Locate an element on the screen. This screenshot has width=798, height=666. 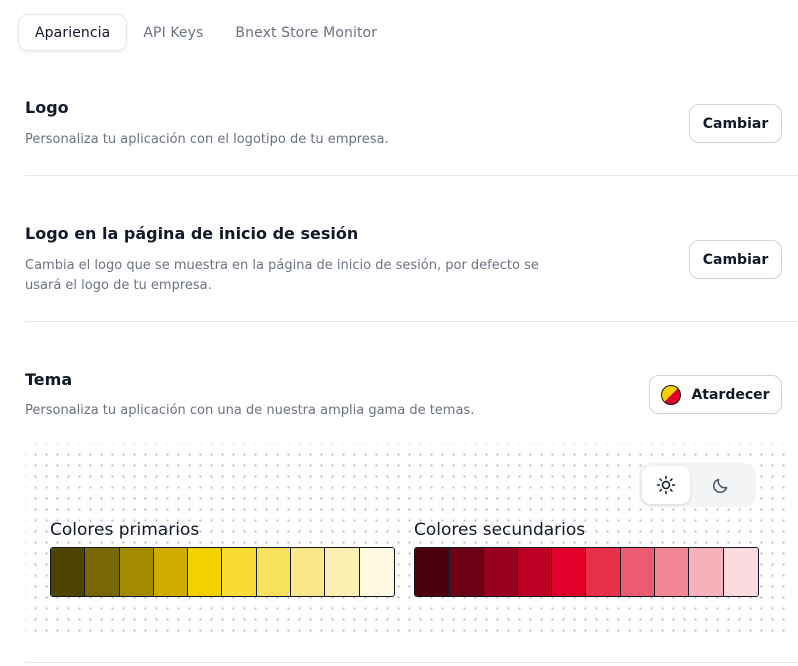
theme-swatch-icon is located at coordinates (671, 394).